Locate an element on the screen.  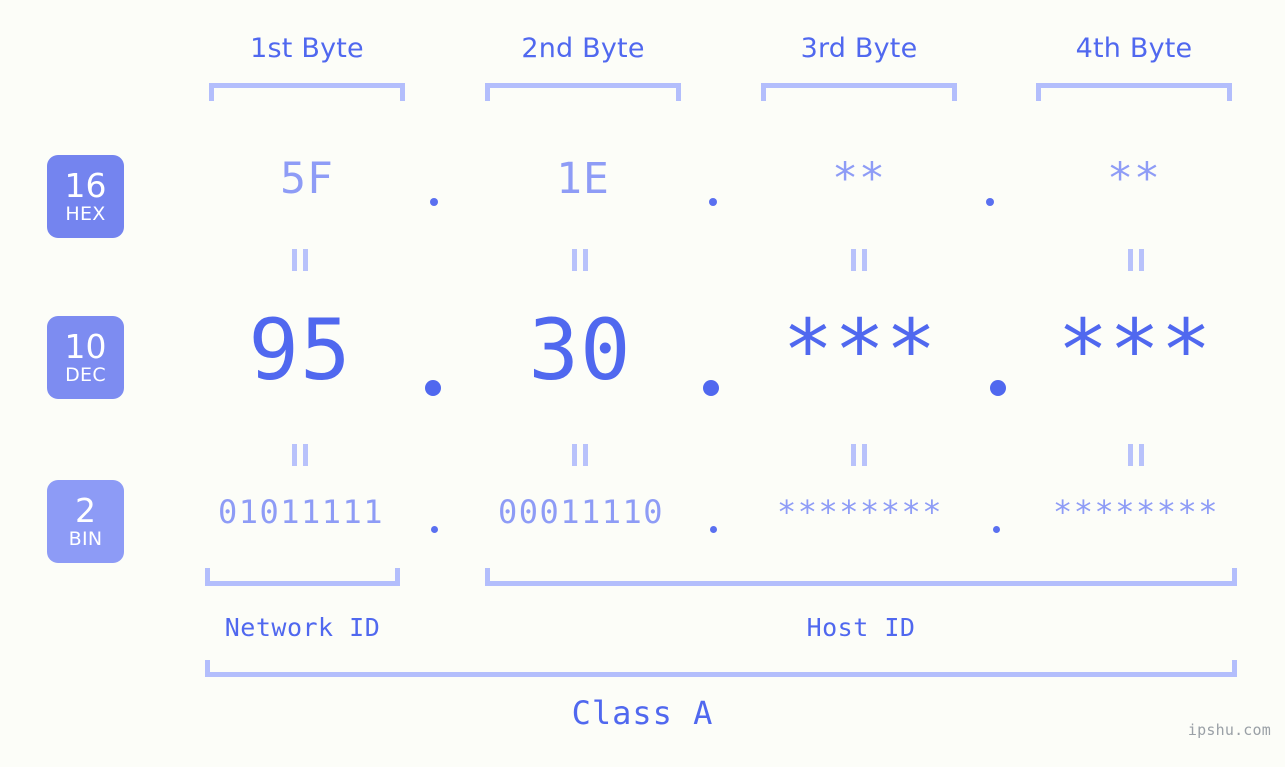
dec-value-byte-1: 95 is located at coordinates (300, 350).